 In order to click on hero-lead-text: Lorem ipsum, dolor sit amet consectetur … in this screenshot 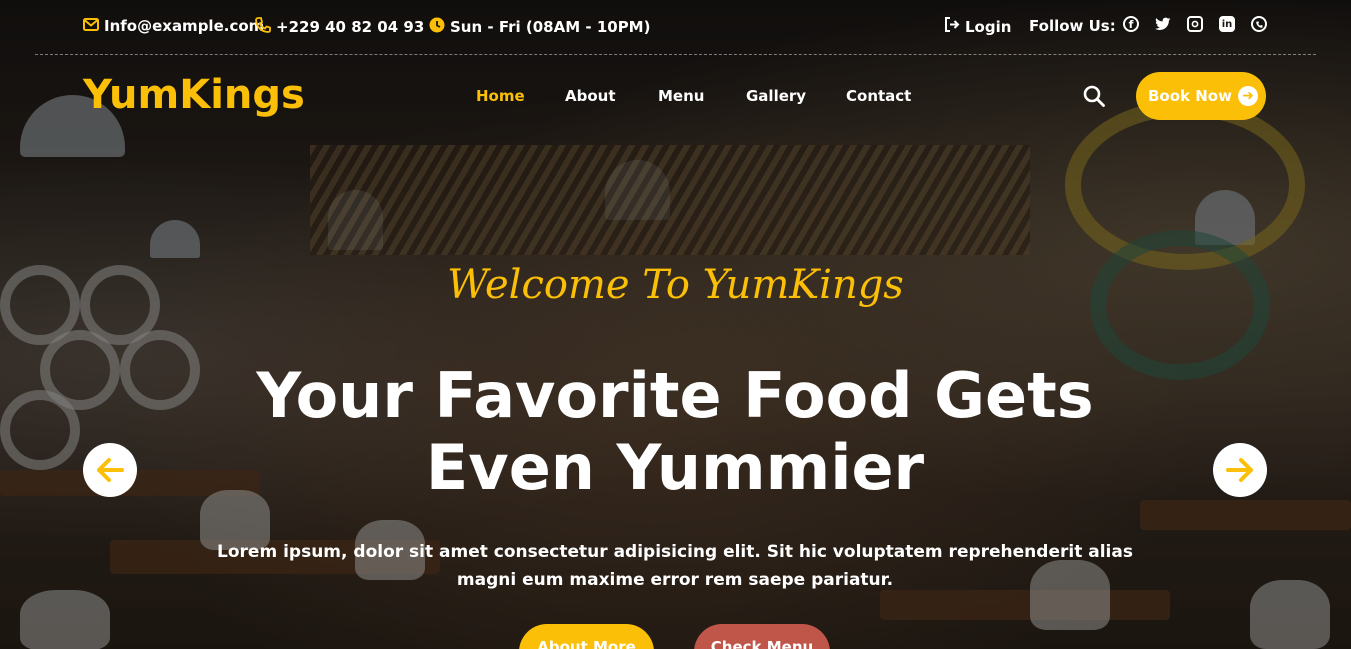, I will do `click(675, 566)`.